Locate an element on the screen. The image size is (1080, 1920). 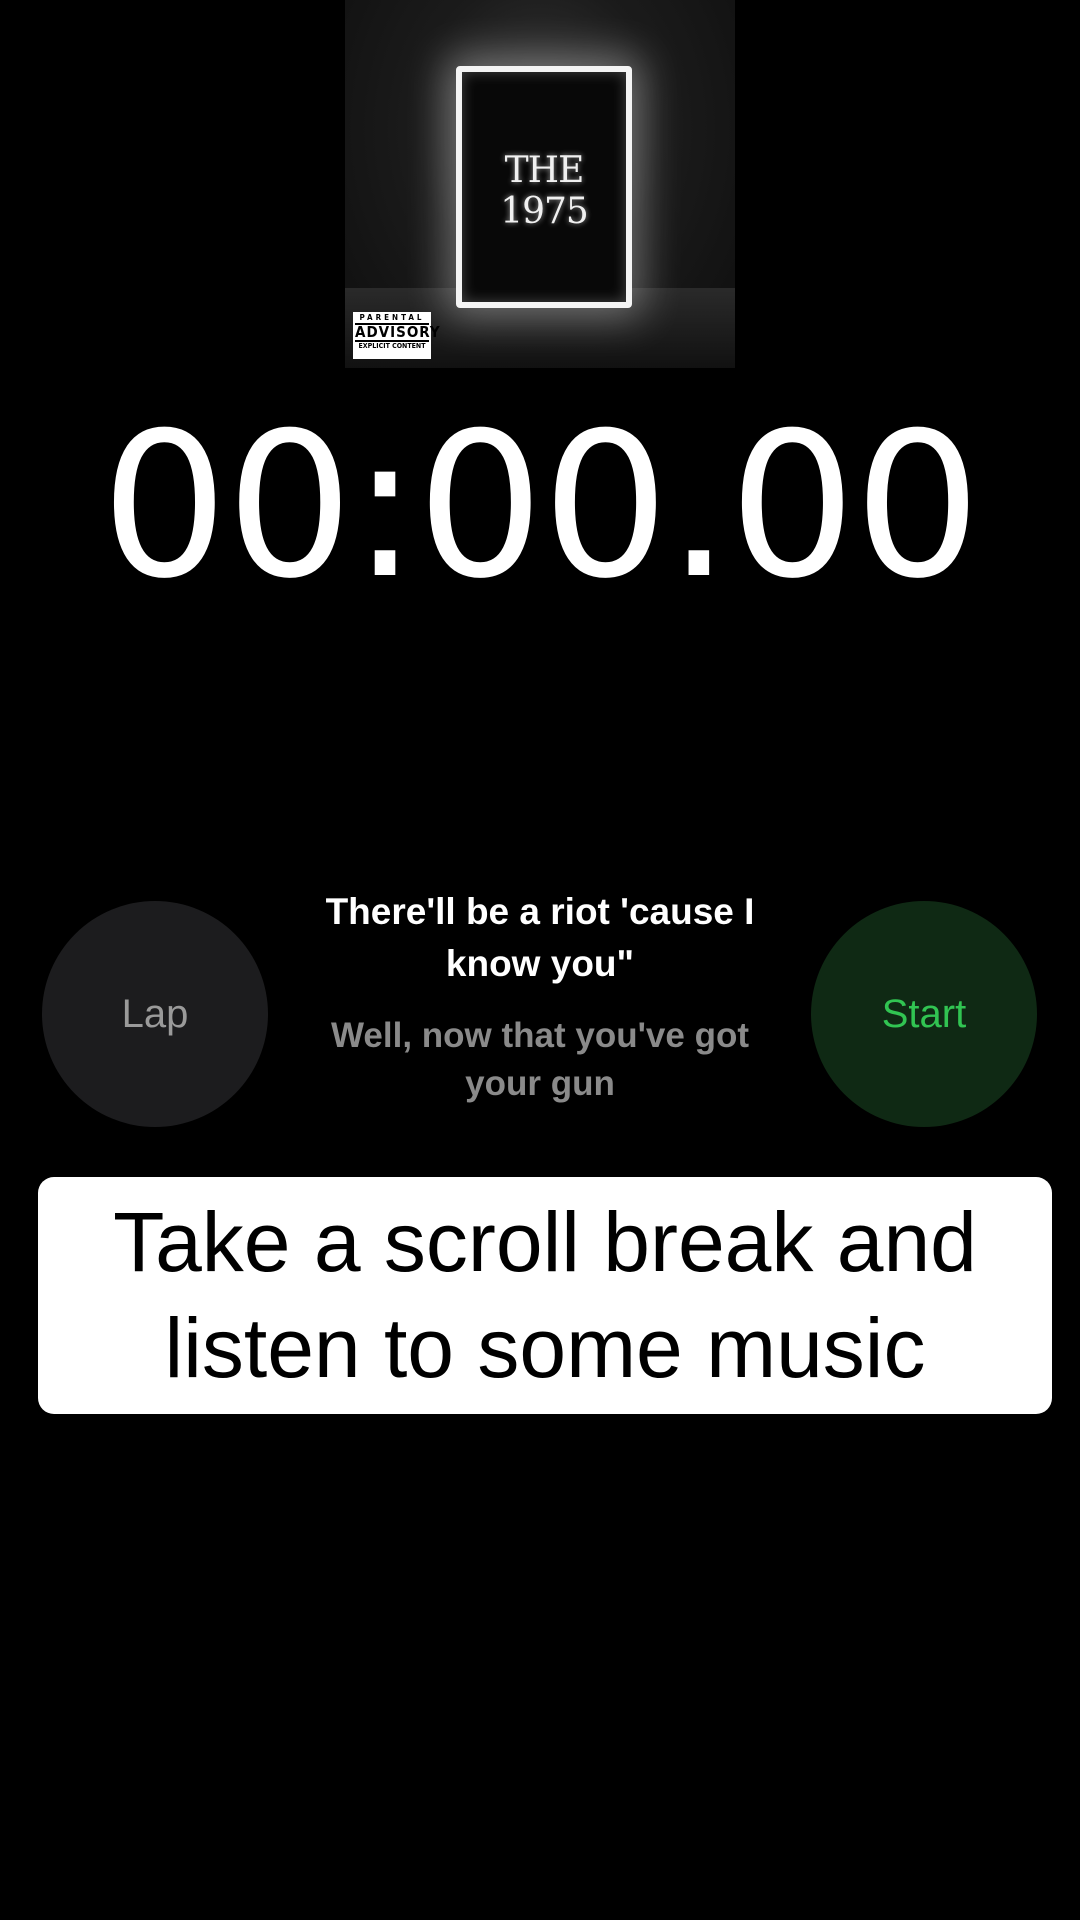
parental-advisory-label: PARENTAL ADVISORY EXPLICIT CONTENT is located at coordinates (397, 335).